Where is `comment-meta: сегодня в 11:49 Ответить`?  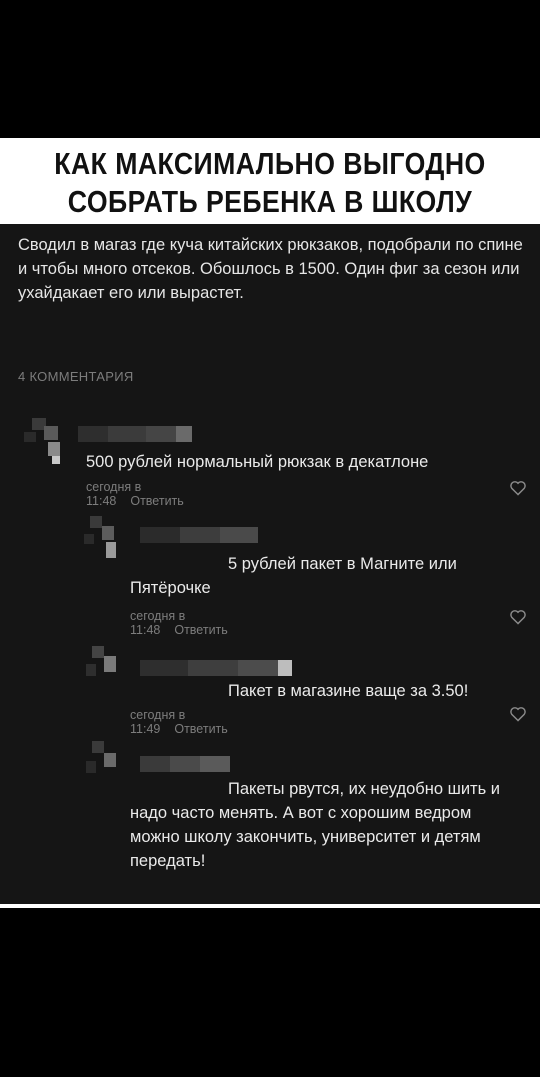 comment-meta: сегодня в 11:49 Ответить is located at coordinates (179, 722).